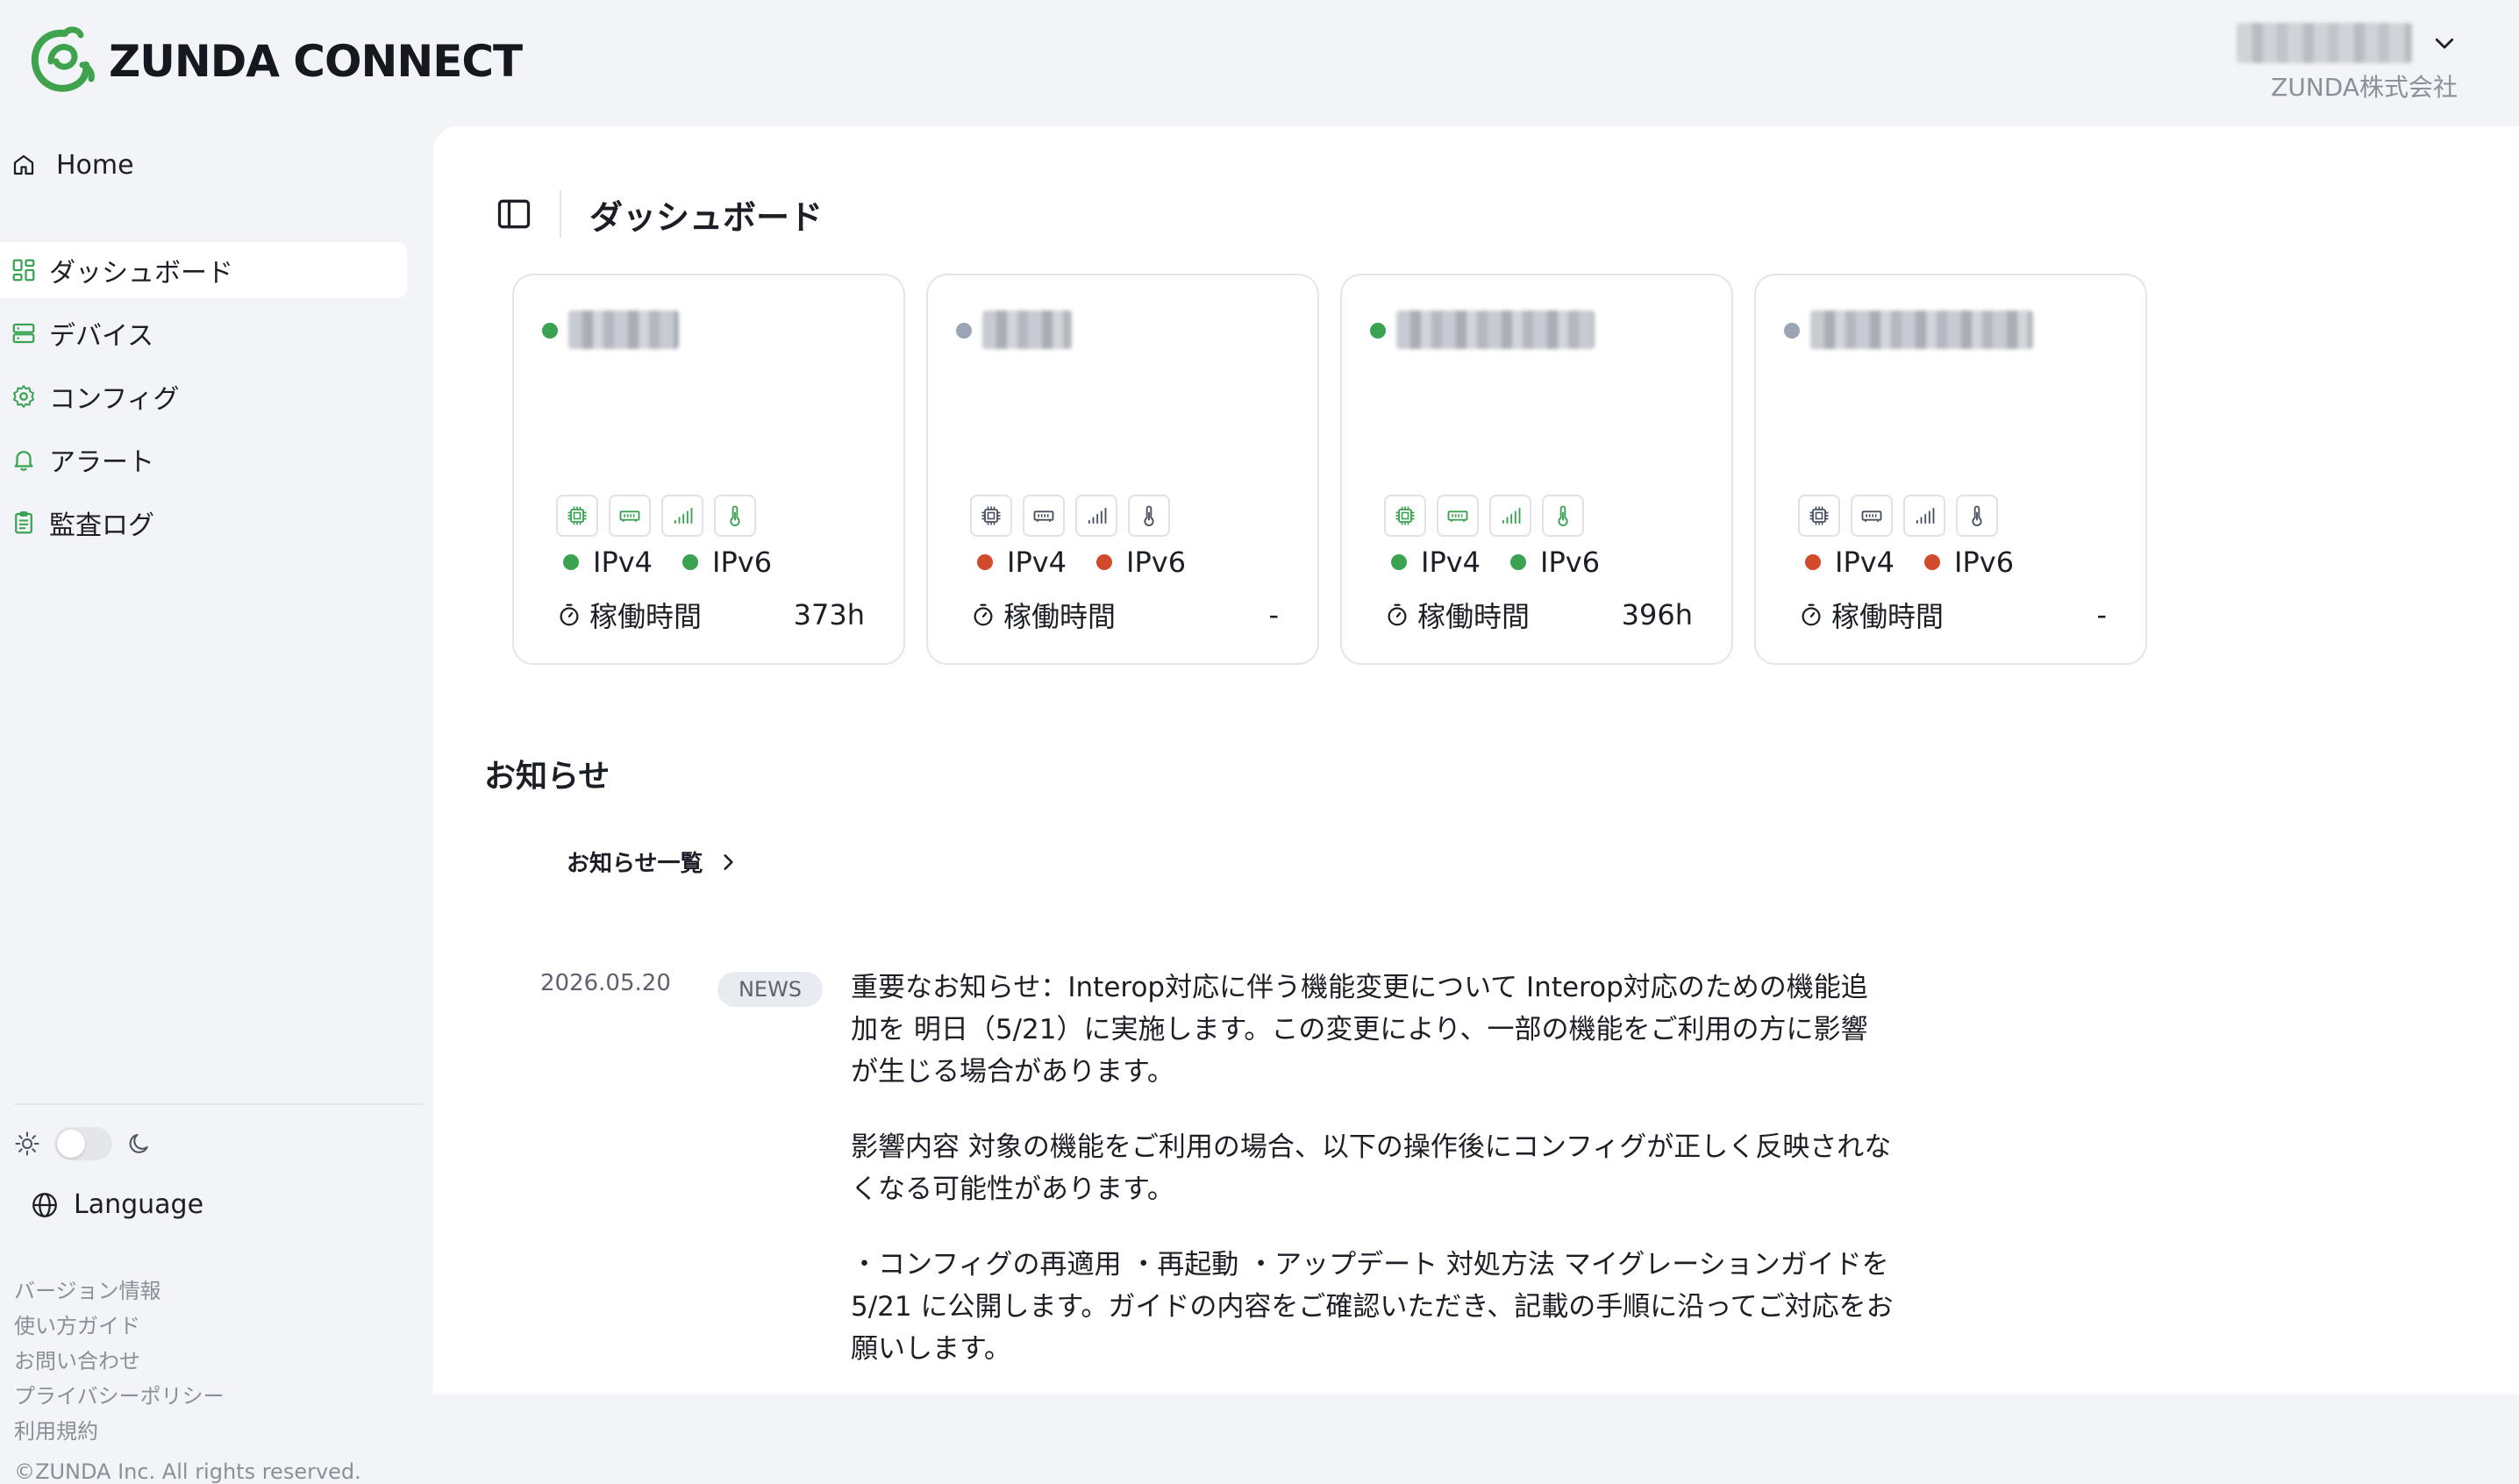 The image size is (2519, 1484). I want to click on sidebar-item-label: 監査ログ, so click(101, 525).